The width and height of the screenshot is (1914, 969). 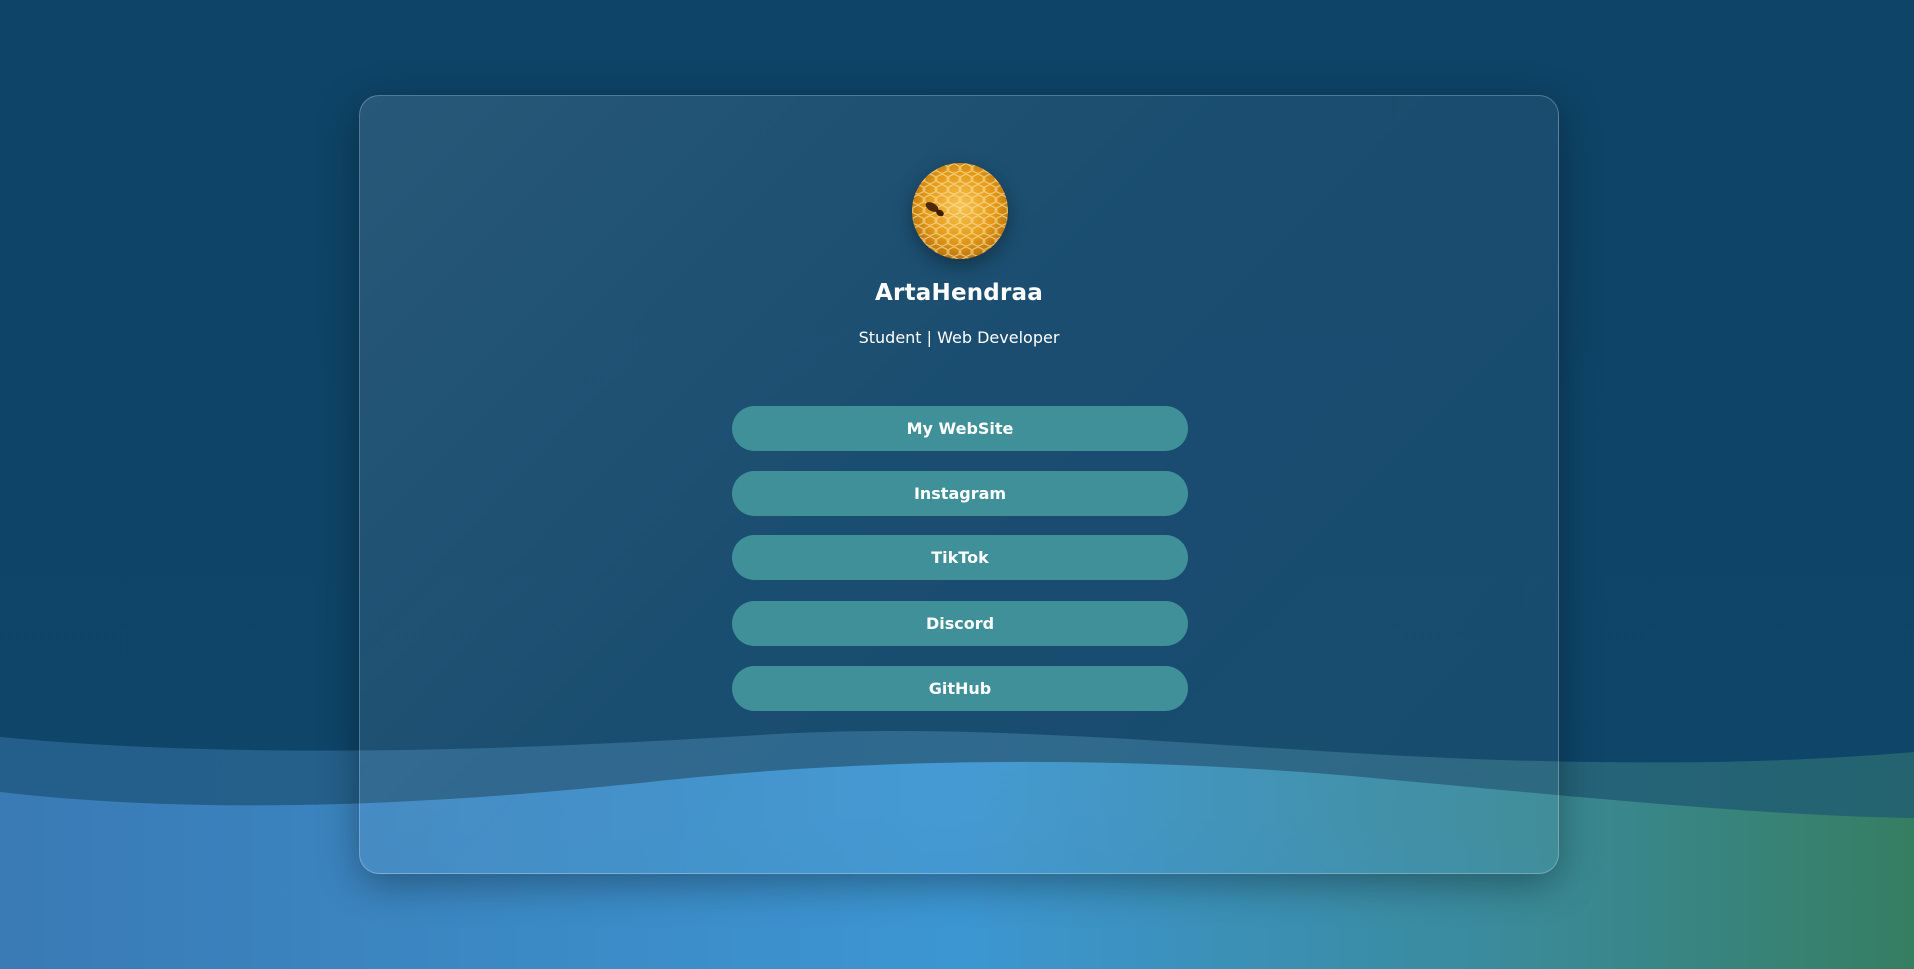 What do you see at coordinates (960, 493) in the screenshot?
I see `instagram-button: Instagram` at bounding box center [960, 493].